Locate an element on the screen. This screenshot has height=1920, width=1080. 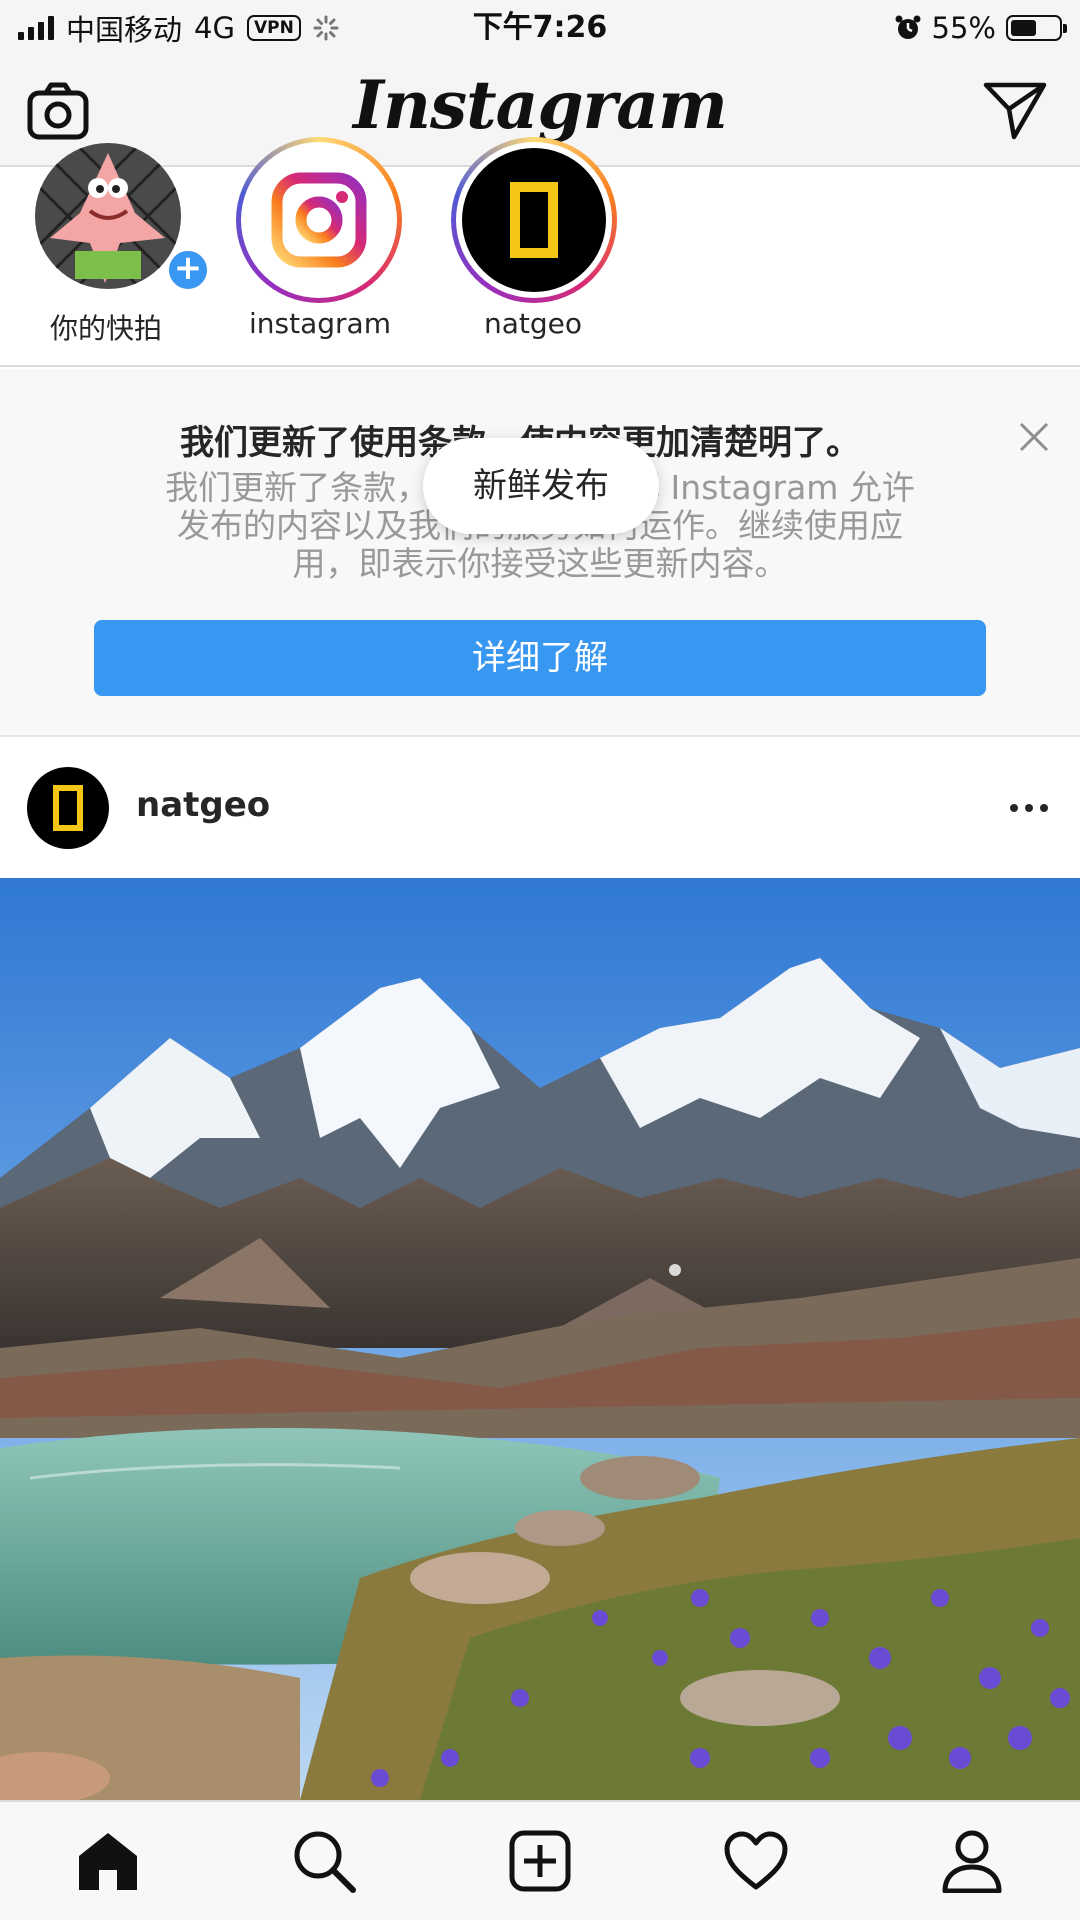
learn-more-button: 详细了解 is located at coordinates (540, 658).